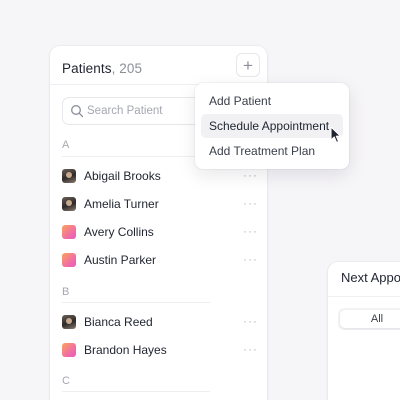 Image resolution: width=400 pixels, height=400 pixels. I want to click on patient-row-brandon-hayes: Brandon Hayes ···, so click(160, 350).